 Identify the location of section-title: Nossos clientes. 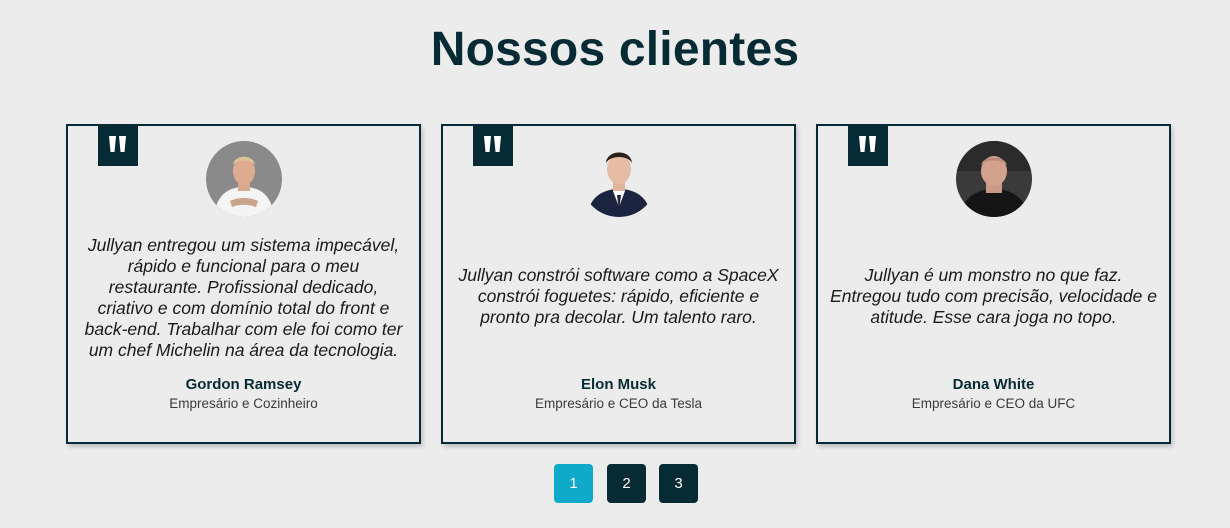
(615, 49).